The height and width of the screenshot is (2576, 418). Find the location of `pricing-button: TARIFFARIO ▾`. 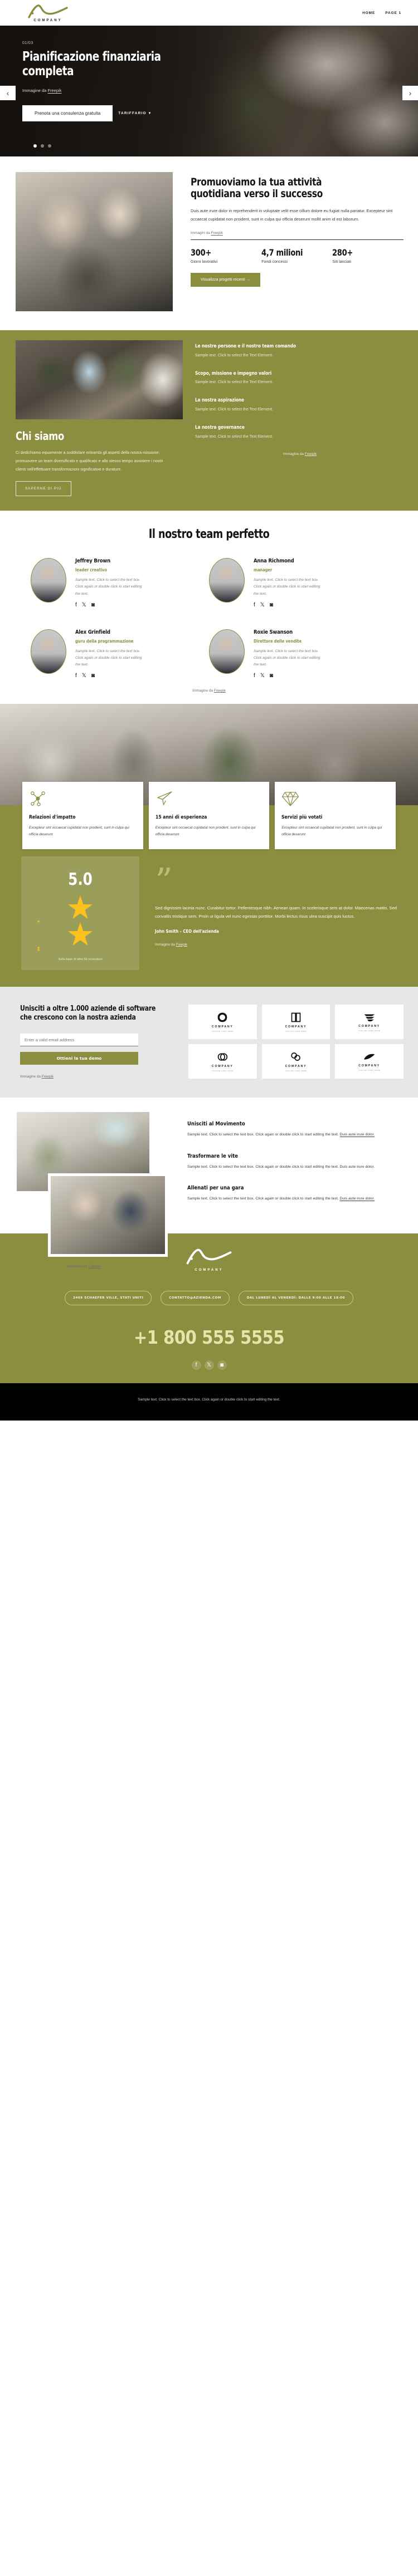

pricing-button: TARIFFARIO ▾ is located at coordinates (134, 113).